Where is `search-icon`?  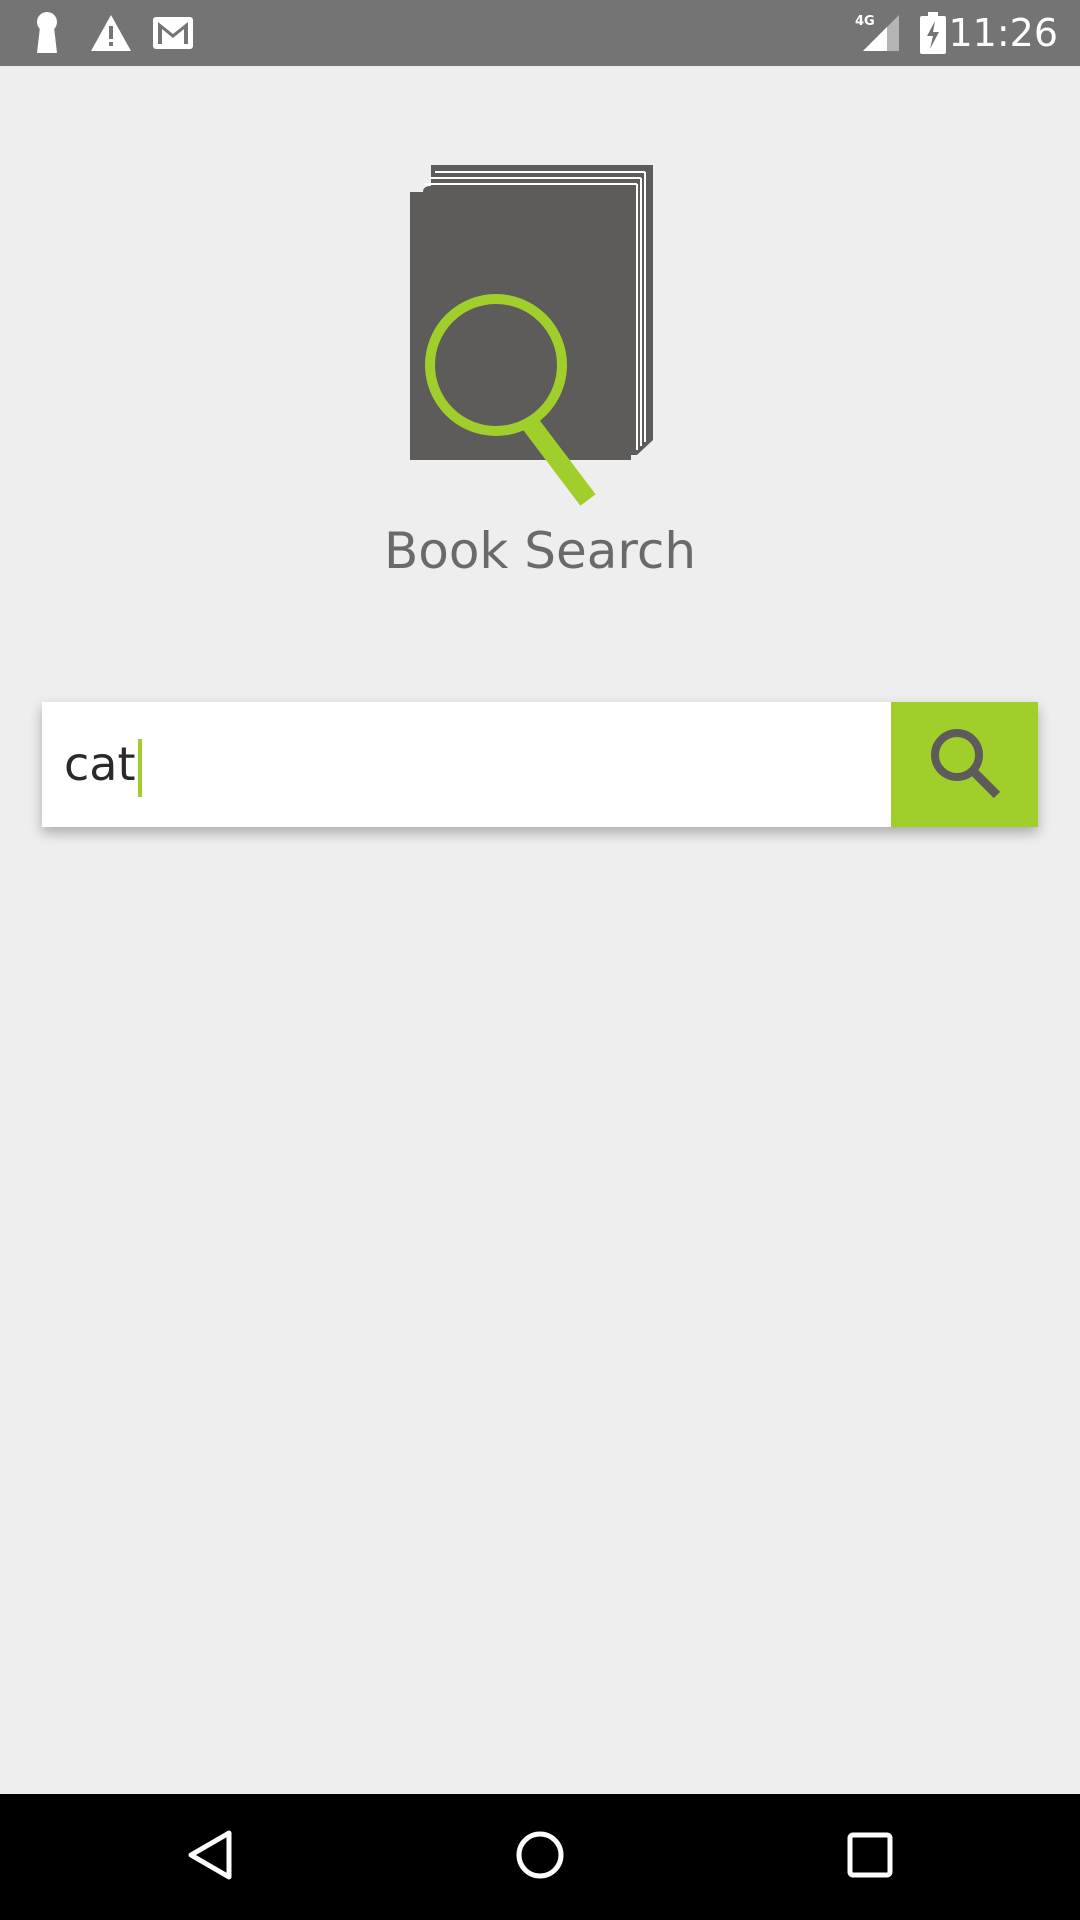 search-icon is located at coordinates (965, 765).